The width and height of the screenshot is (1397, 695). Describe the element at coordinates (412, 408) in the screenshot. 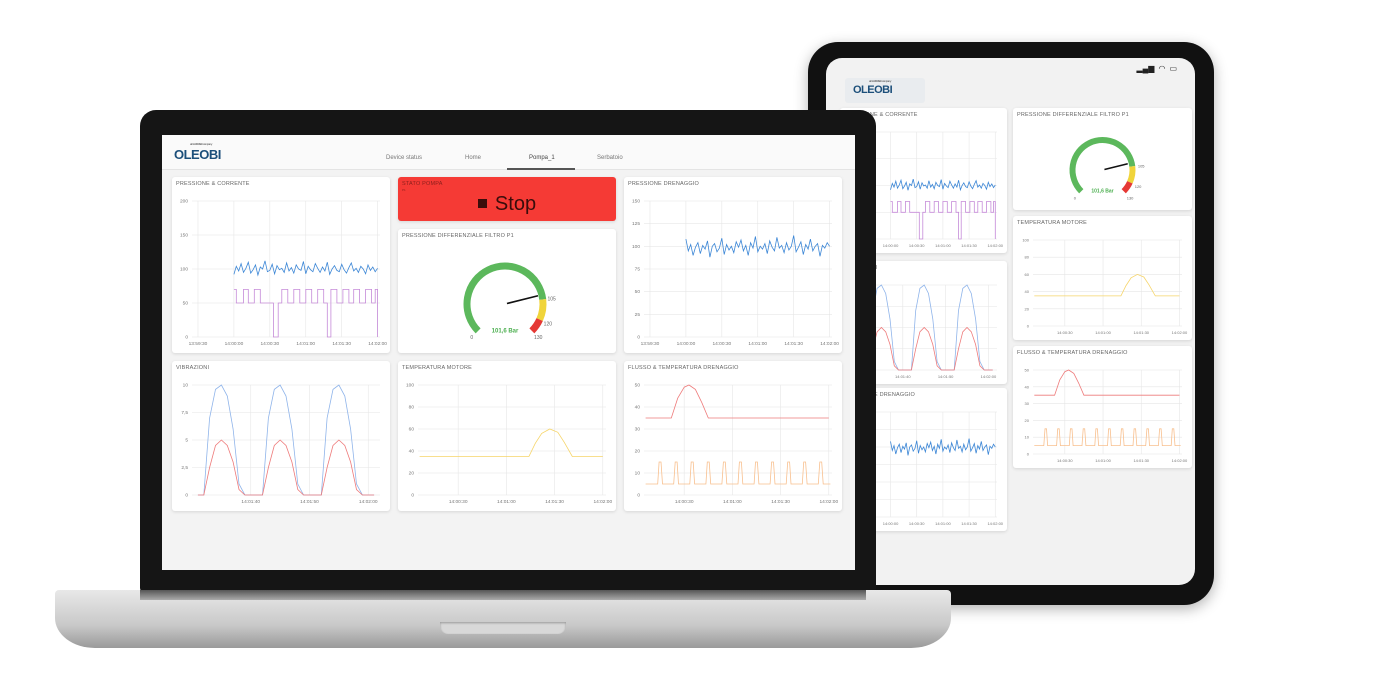

I see `y-tick-label: 80` at that location.